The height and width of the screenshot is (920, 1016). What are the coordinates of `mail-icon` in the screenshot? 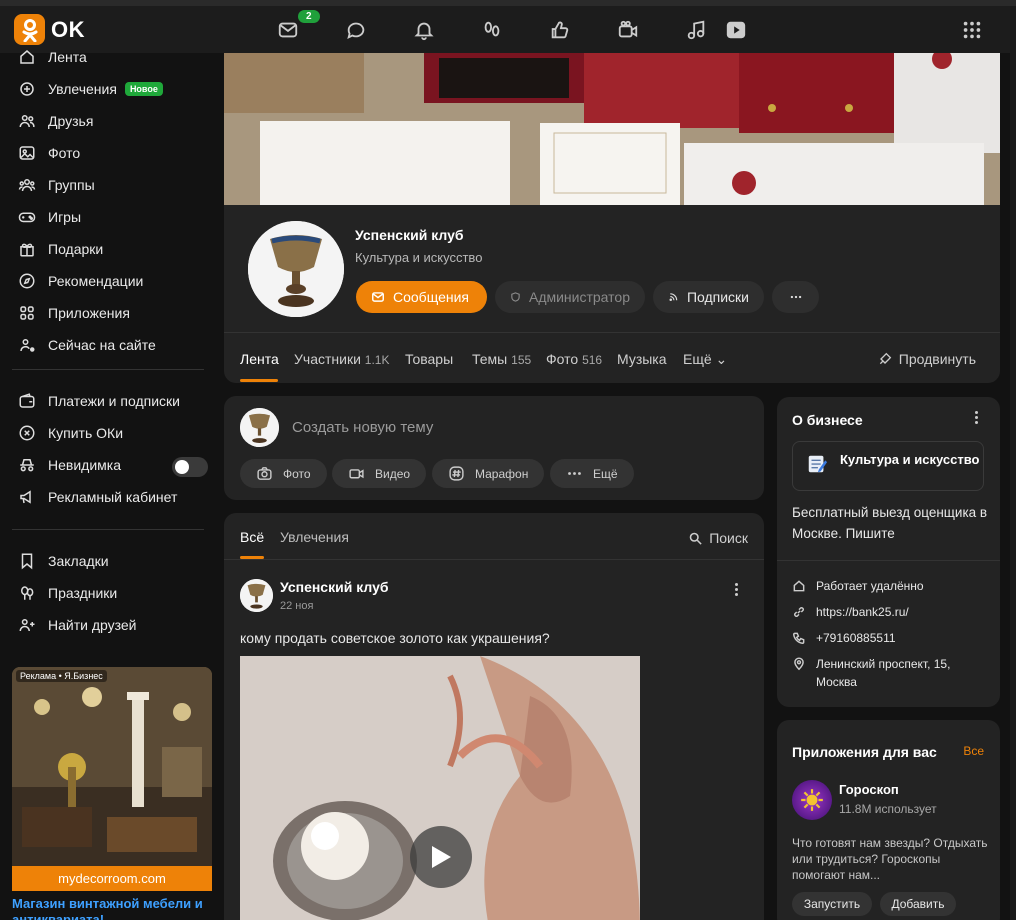 It's located at (288, 30).